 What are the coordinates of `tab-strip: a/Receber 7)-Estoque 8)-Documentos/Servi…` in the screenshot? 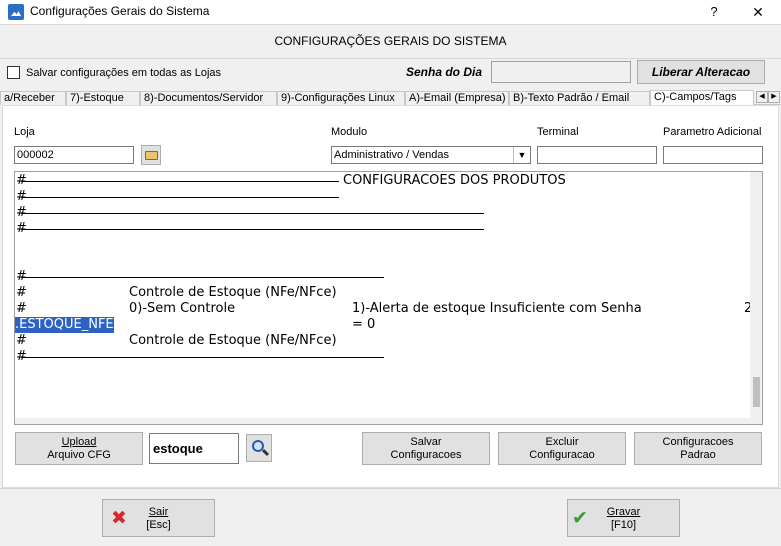 It's located at (390, 98).